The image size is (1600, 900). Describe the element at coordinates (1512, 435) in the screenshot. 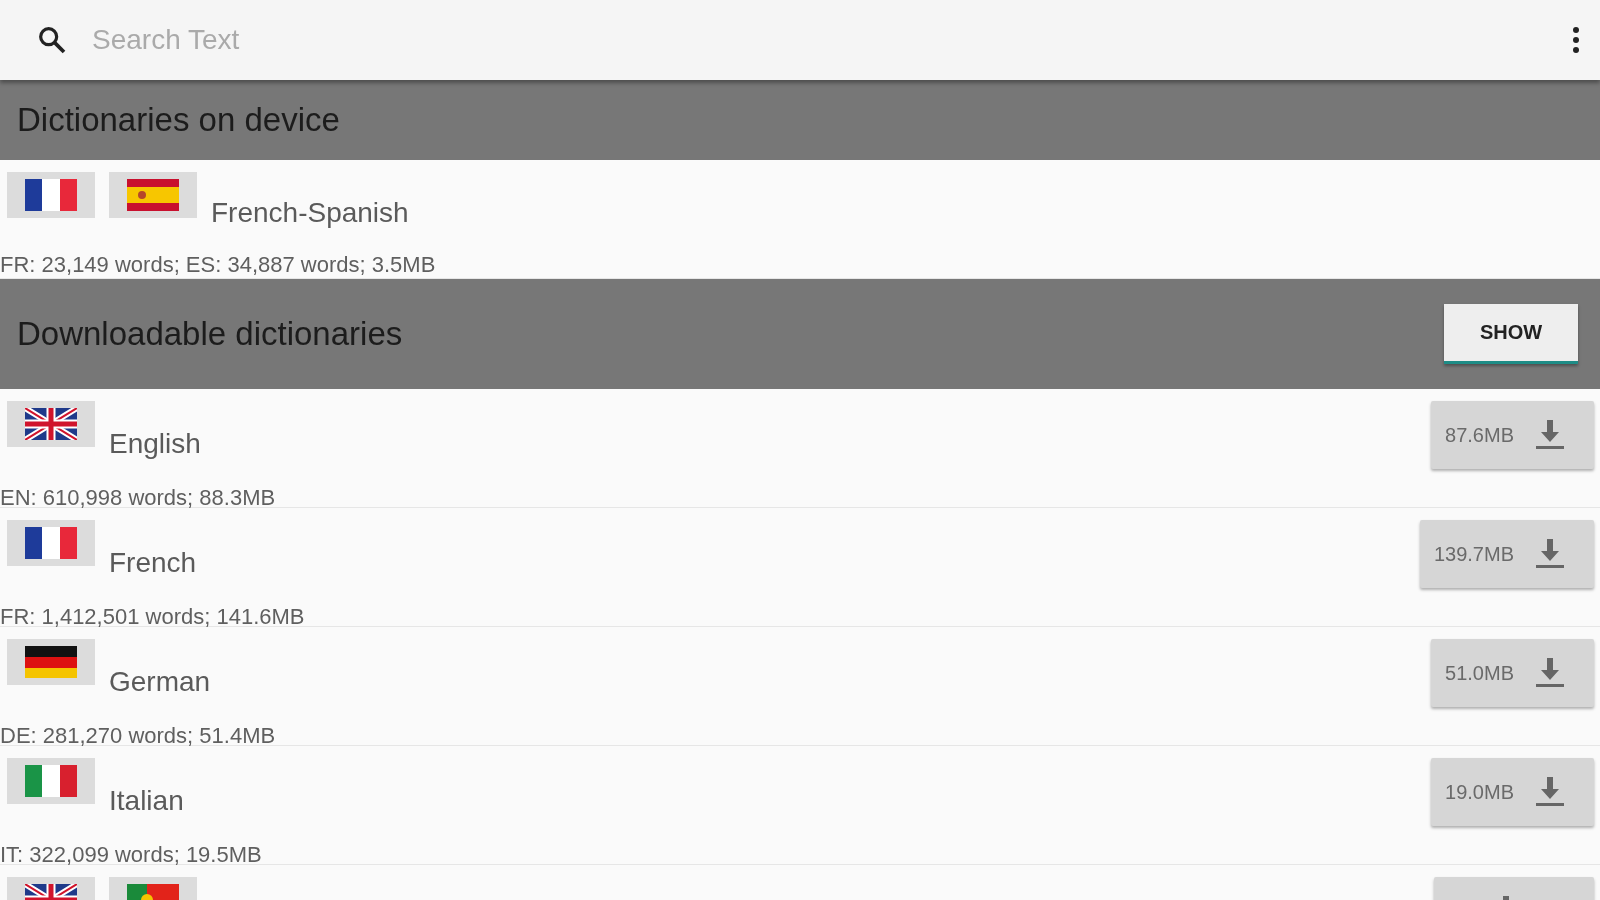

I see `download-button: 87.6MB` at that location.